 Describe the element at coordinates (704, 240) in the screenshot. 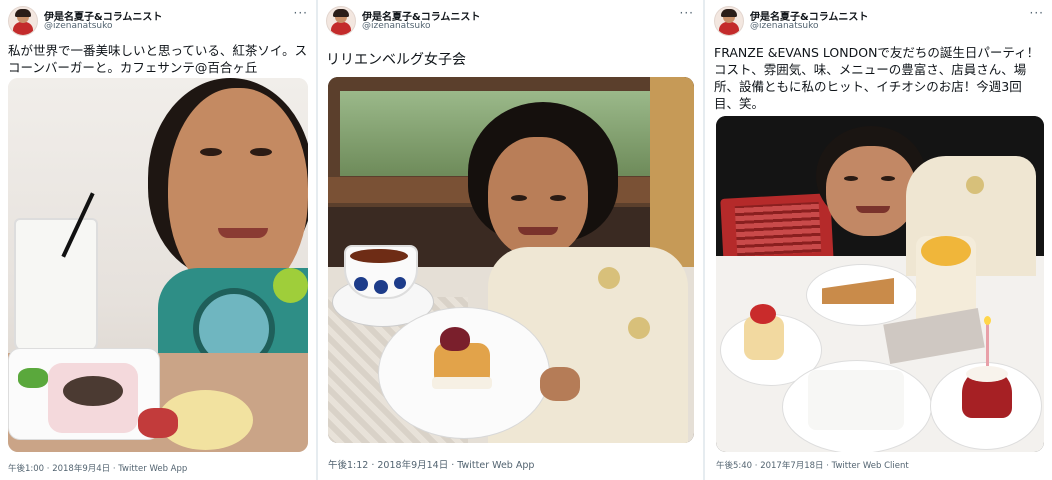

I see `column-divider` at that location.